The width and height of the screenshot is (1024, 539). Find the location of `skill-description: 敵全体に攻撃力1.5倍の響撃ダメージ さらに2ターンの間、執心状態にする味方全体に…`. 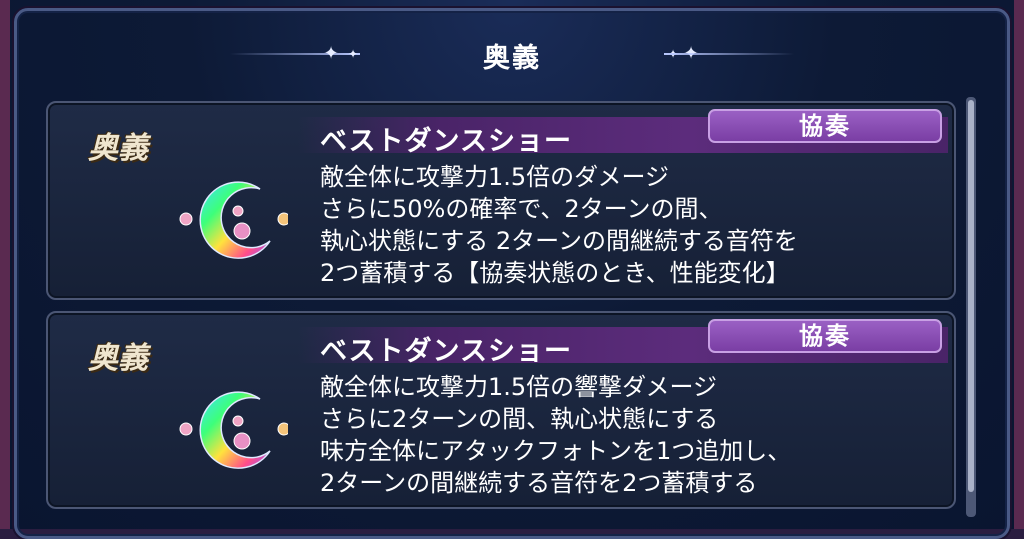

skill-description: 敵全体に攻撃力1.5倍の響撃ダメージ さらに2ターンの間、執心状態にする味方全体に… is located at coordinates (630, 435).